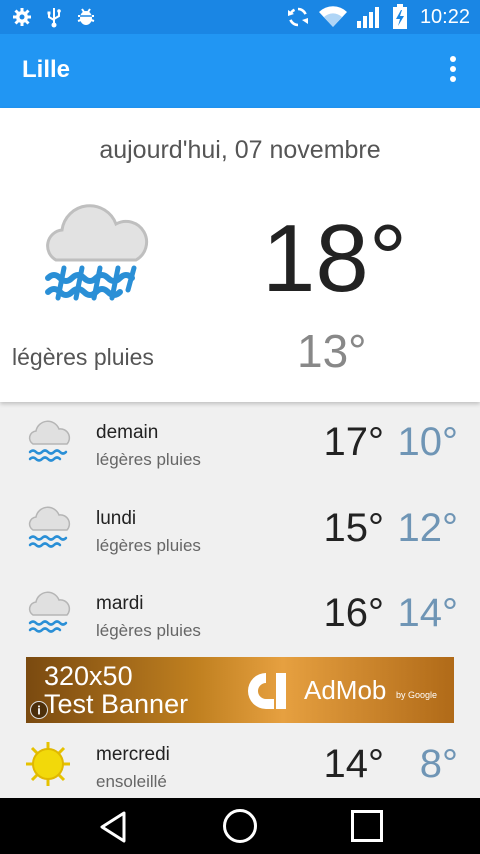 The height and width of the screenshot is (854, 480). I want to click on forecast-high-temp: 16°, so click(354, 613).